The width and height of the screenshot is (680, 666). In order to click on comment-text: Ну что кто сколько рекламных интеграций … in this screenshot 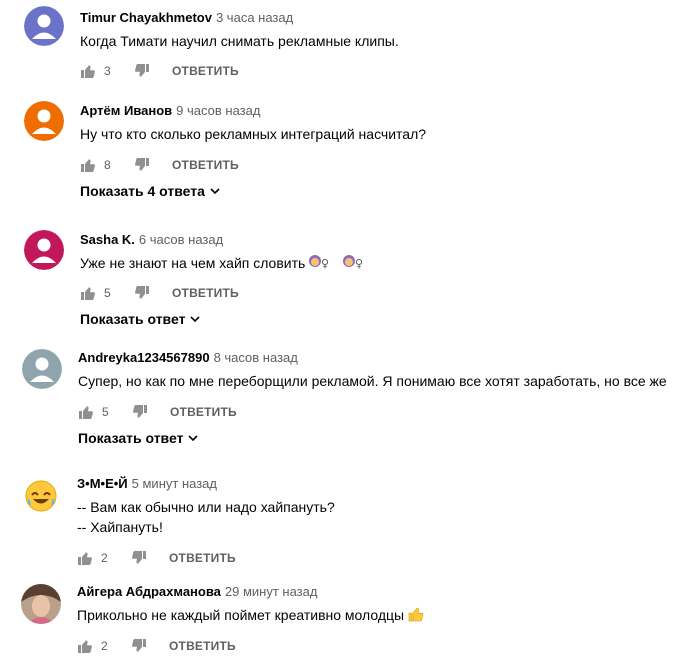, I will do `click(253, 134)`.